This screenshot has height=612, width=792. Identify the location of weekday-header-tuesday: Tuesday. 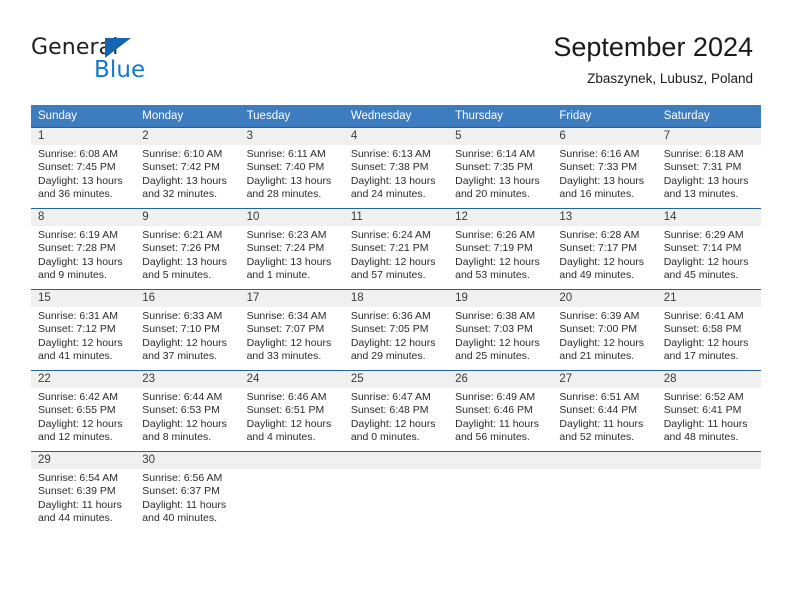
(291, 116).